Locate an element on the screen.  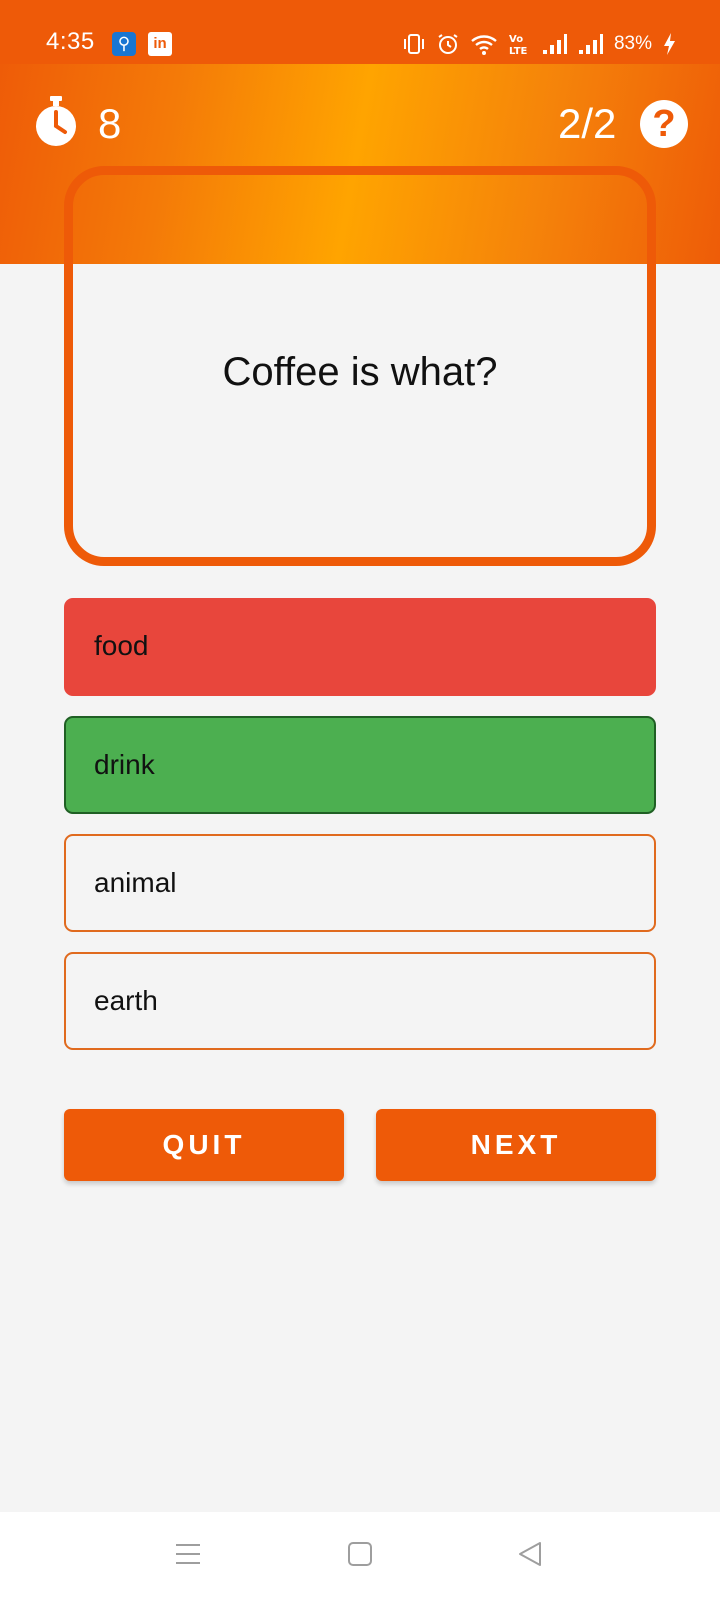
svg-text: LTE is located at coordinates (518, 51).